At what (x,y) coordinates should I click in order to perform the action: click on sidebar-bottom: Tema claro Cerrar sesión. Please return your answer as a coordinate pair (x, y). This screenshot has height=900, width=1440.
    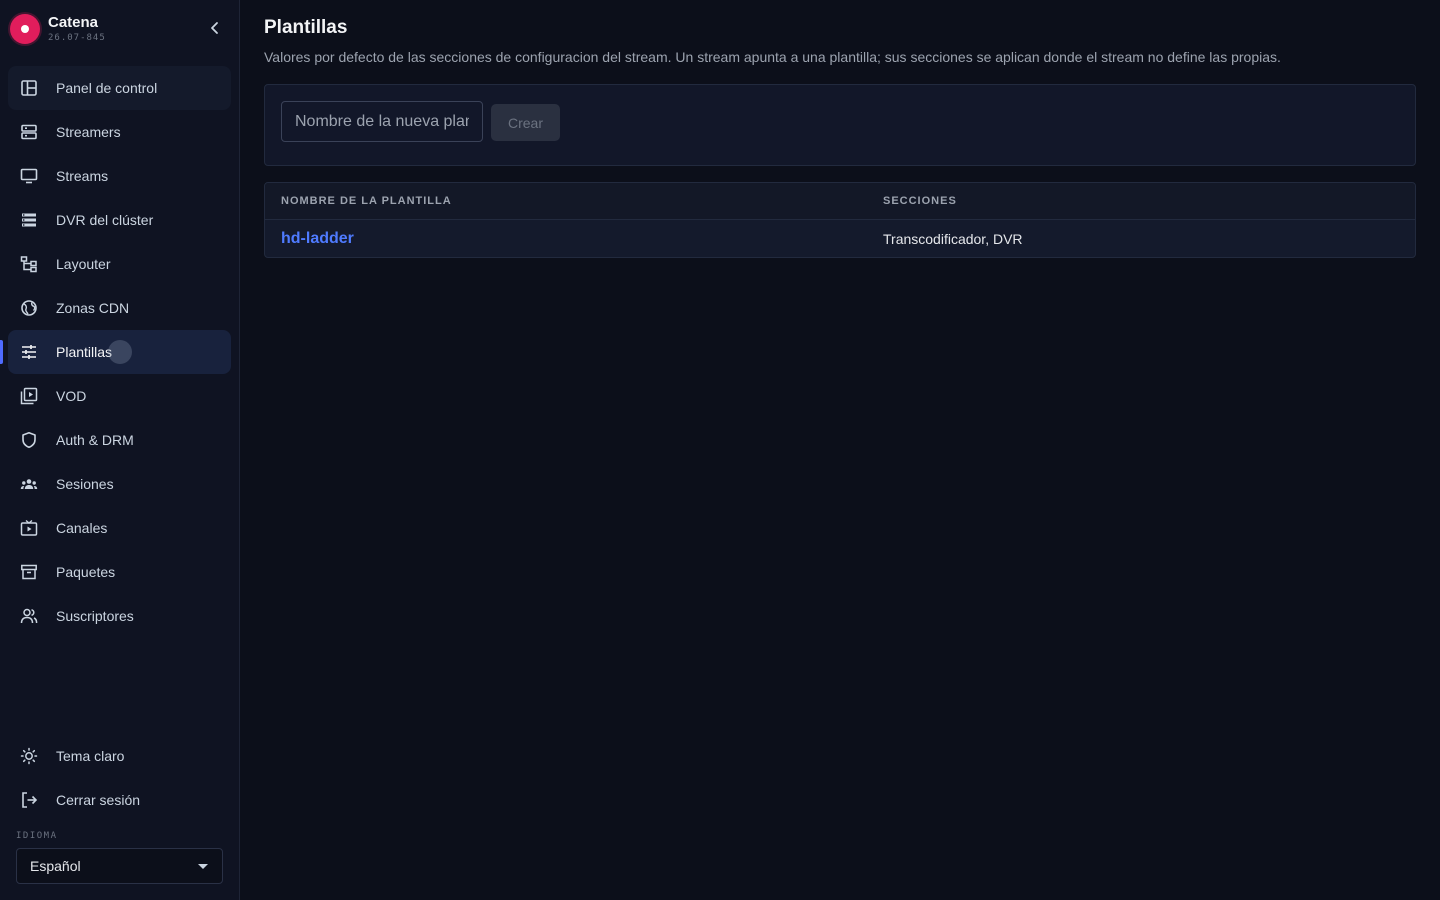
    Looking at the image, I should click on (119, 778).